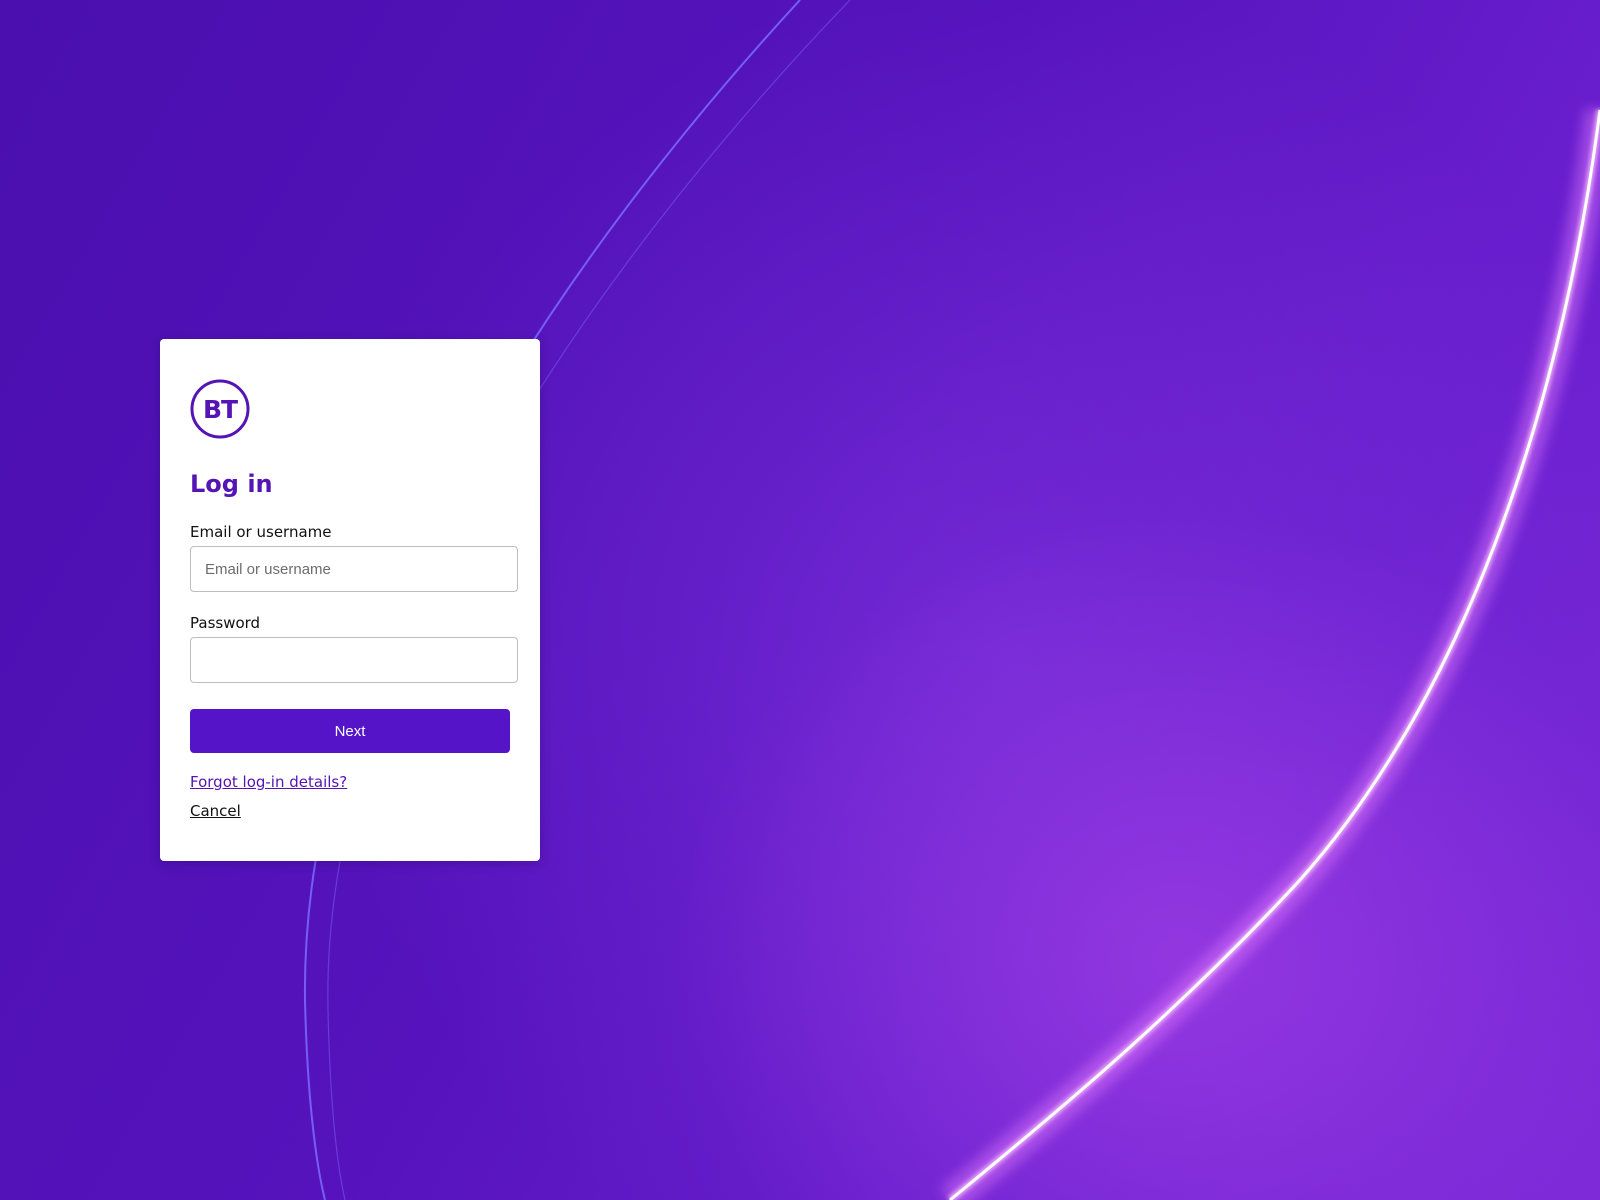 The width and height of the screenshot is (1600, 1200). Describe the element at coordinates (261, 532) in the screenshot. I see `email-label: Email or username` at that location.